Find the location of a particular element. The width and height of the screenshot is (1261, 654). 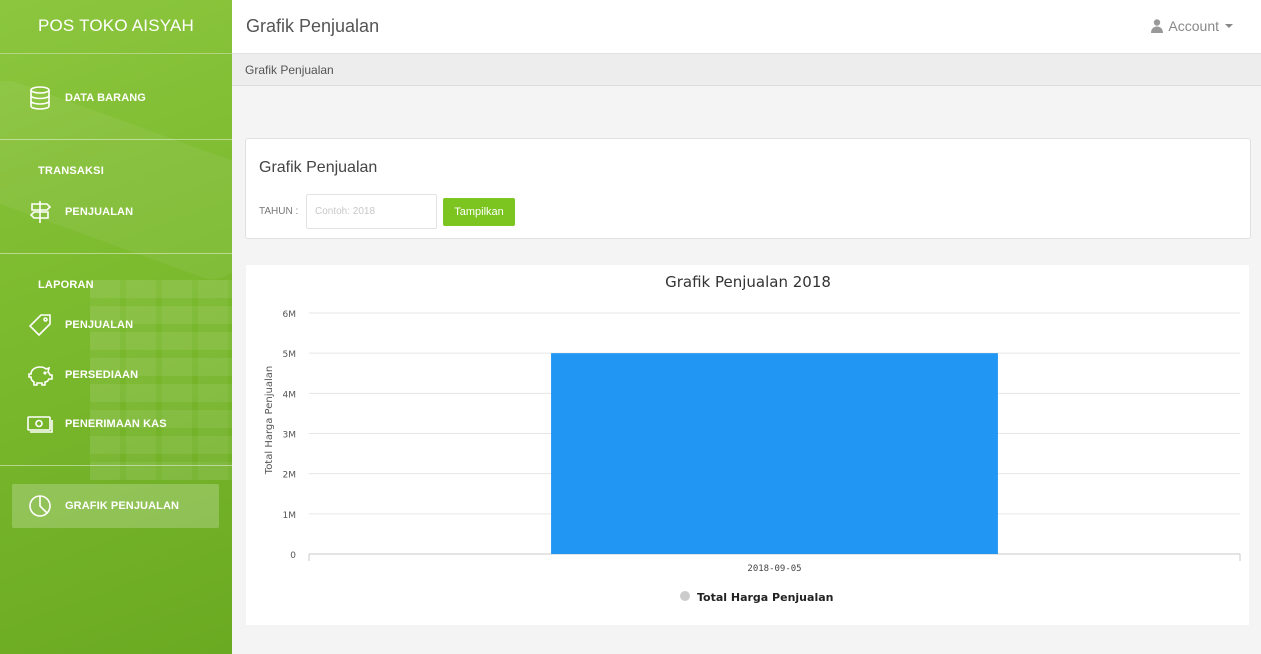

y-tick-label: 3M is located at coordinates (290, 436).